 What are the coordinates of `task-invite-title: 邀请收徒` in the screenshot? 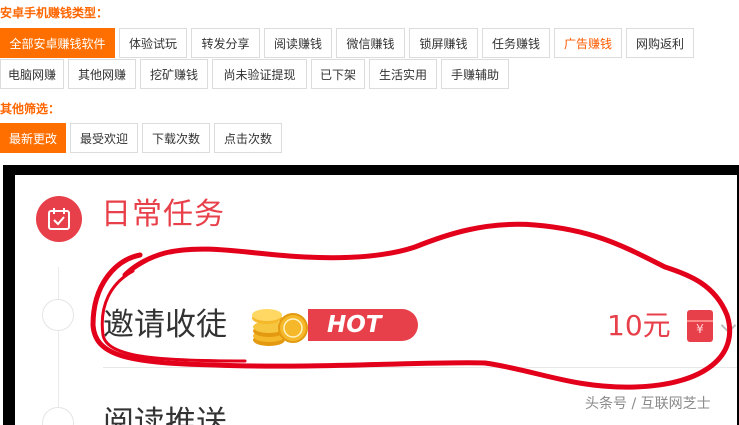 It's located at (165, 325).